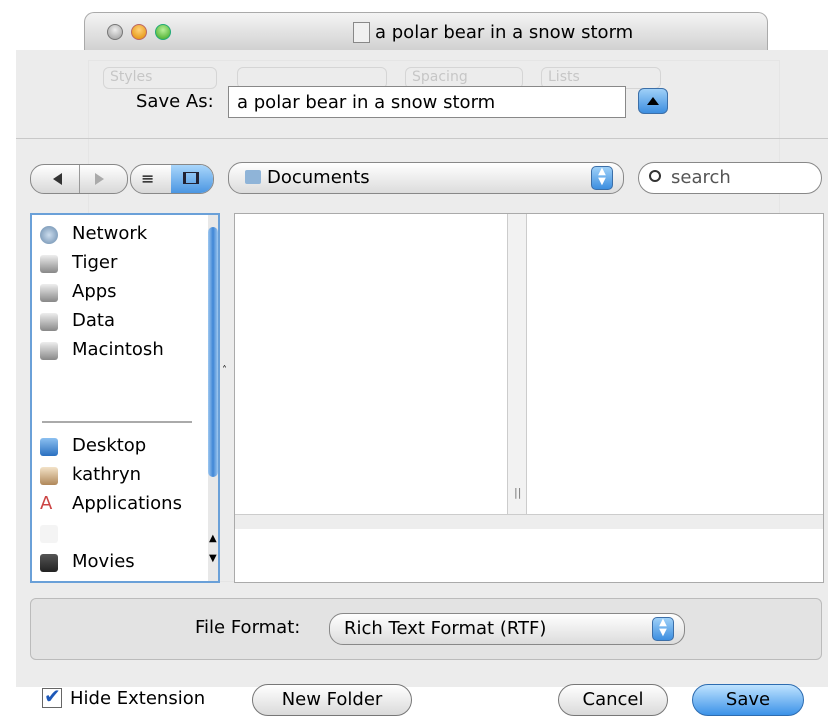 The height and width of the screenshot is (716, 828). Describe the element at coordinates (117, 422) in the screenshot. I see `sidebar-divider` at that location.